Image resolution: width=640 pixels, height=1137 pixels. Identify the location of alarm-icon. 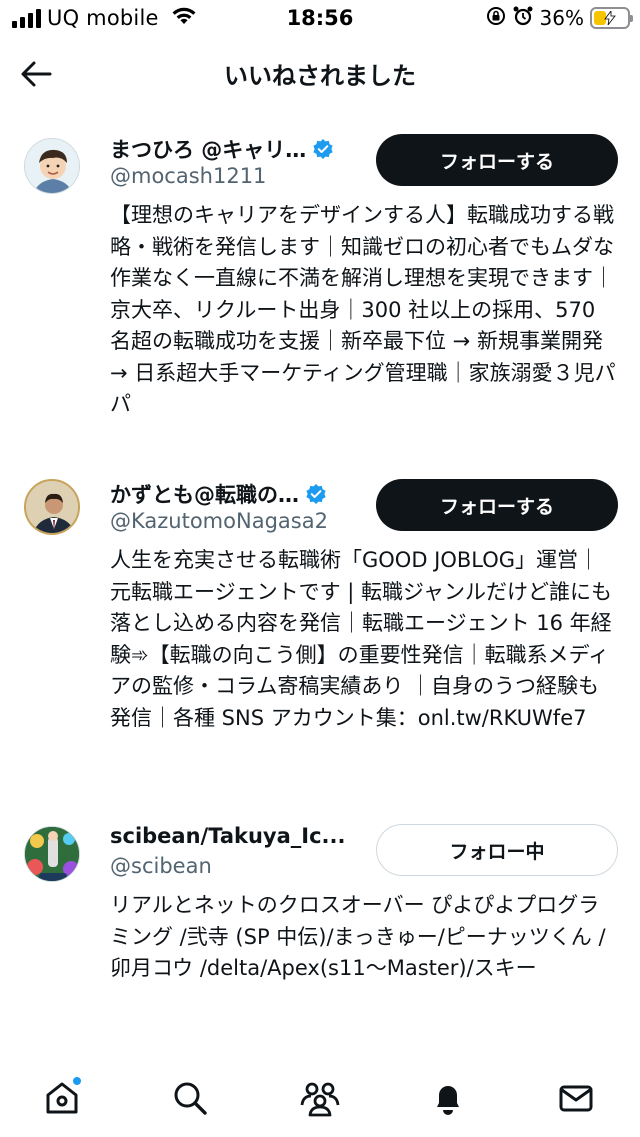
(523, 18).